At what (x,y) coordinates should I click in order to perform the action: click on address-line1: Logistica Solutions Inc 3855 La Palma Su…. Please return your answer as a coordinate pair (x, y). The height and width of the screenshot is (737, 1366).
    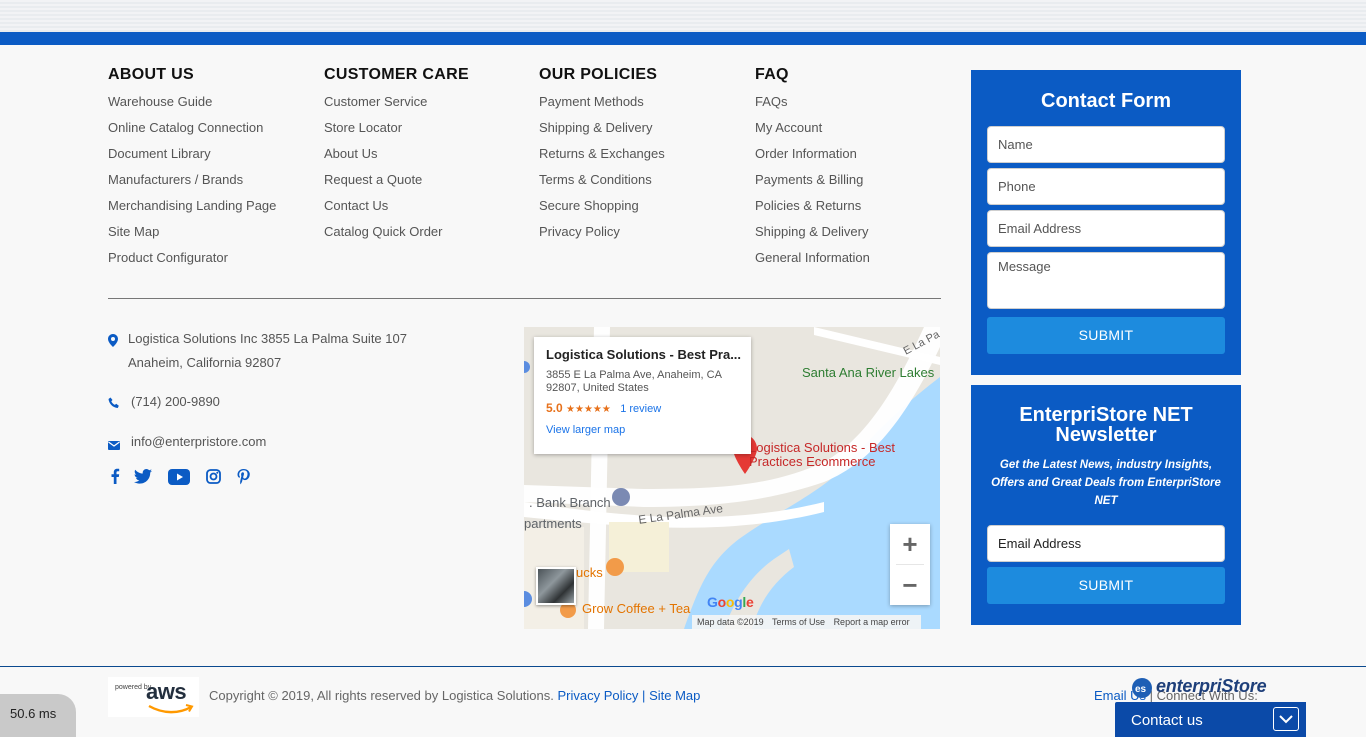
    Looking at the image, I should click on (267, 338).